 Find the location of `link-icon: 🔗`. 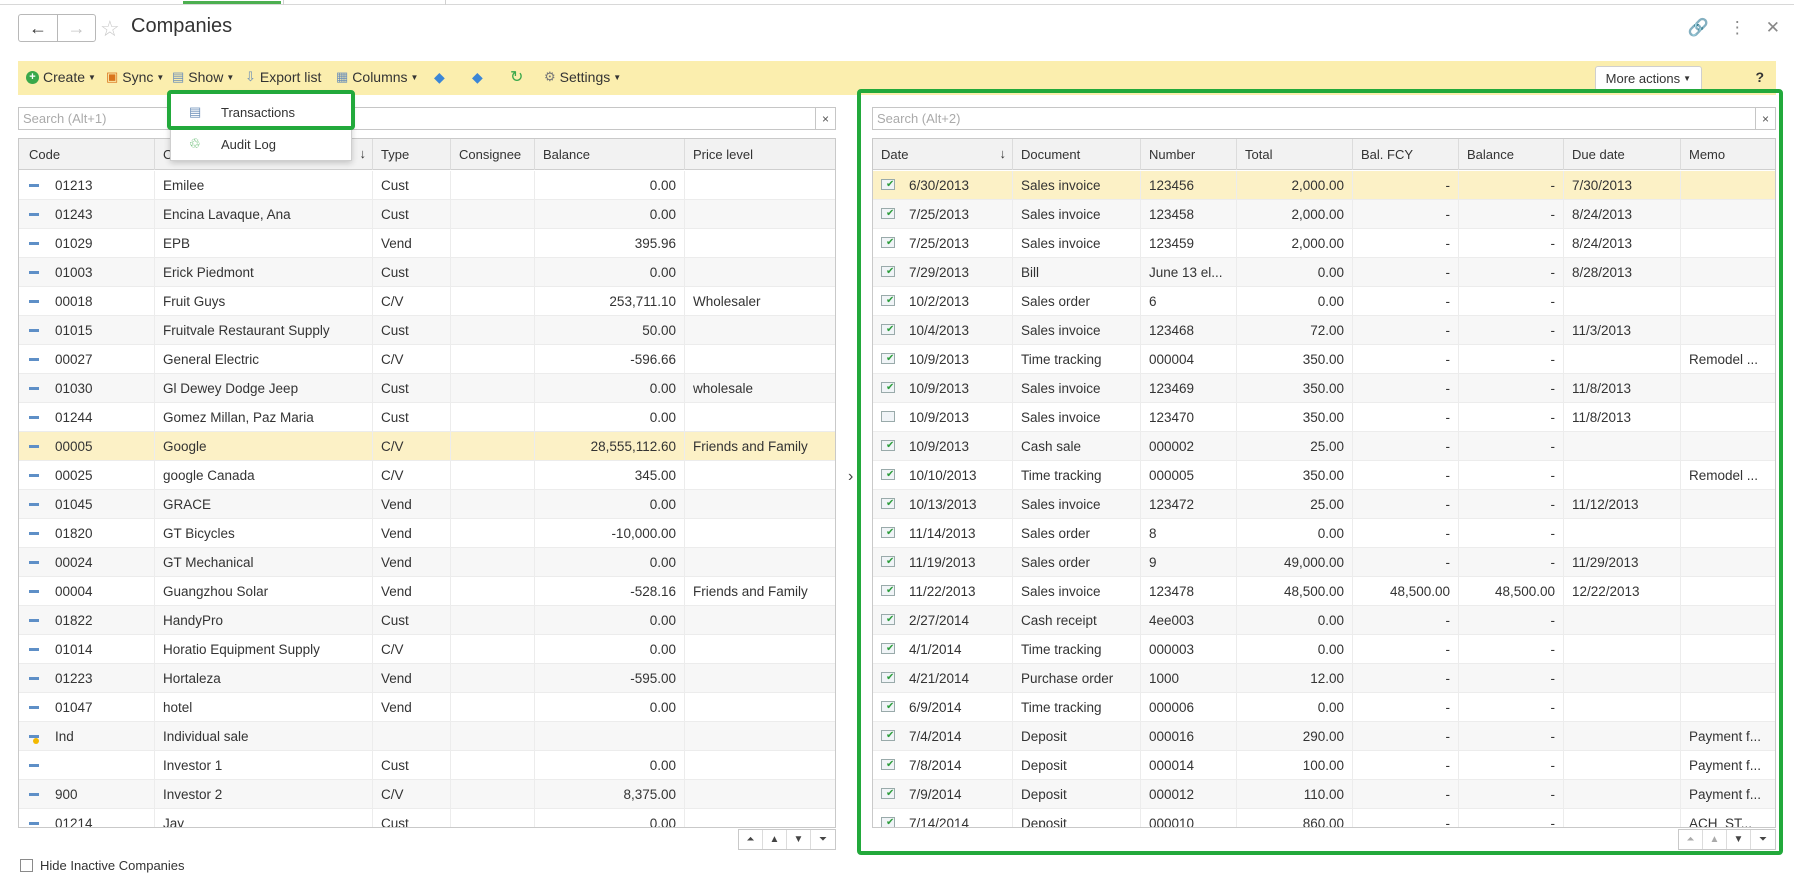

link-icon: 🔗 is located at coordinates (1698, 28).